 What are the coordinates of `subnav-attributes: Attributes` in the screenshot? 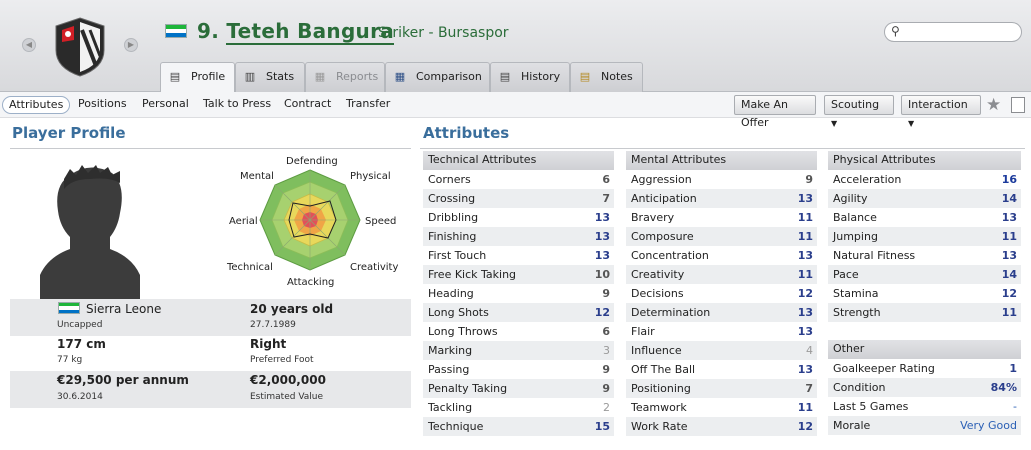 It's located at (36, 105).